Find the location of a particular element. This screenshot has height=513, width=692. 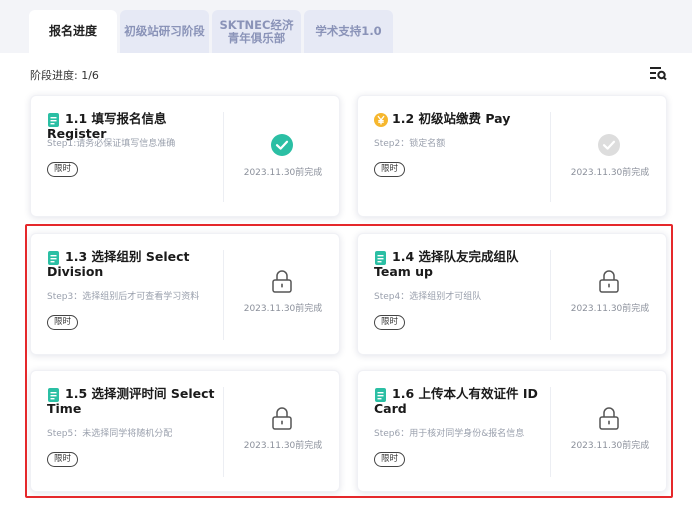

card-description: Step1:请务必保证填写信息准确 is located at coordinates (111, 144).